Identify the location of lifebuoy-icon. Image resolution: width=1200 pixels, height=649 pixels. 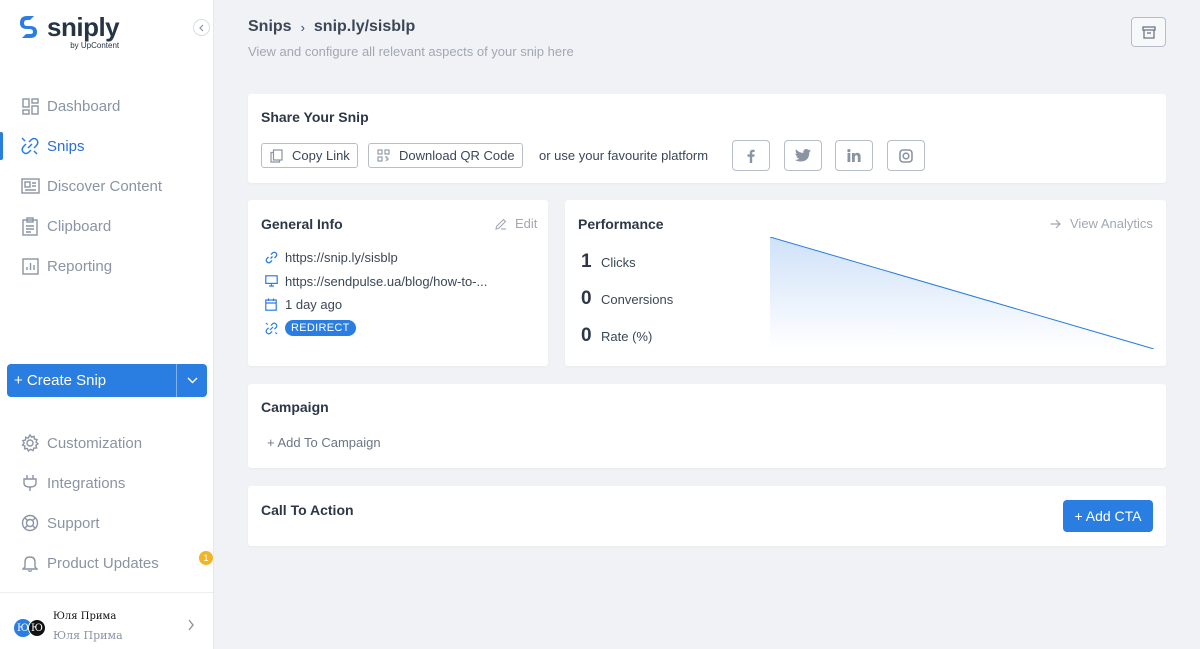
(30, 523).